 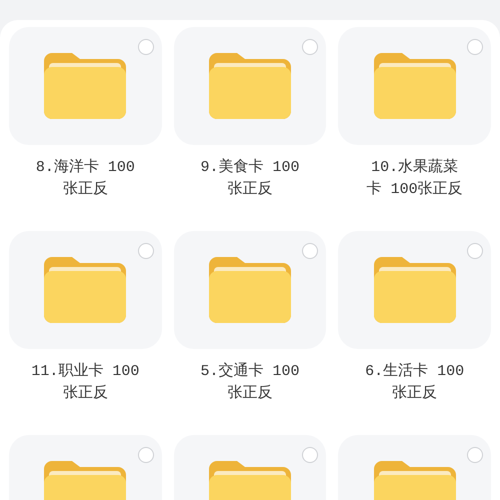 What do you see at coordinates (85, 372) in the screenshot?
I see `folder-name-line: 11.职业卡 100` at bounding box center [85, 372].